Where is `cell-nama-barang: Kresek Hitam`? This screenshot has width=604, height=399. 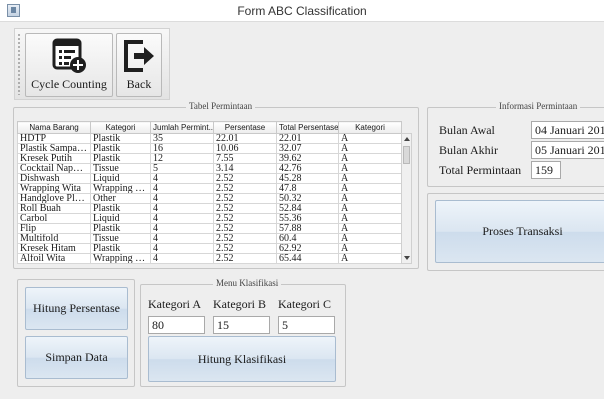 cell-nama-barang: Kresek Hitam is located at coordinates (54, 248).